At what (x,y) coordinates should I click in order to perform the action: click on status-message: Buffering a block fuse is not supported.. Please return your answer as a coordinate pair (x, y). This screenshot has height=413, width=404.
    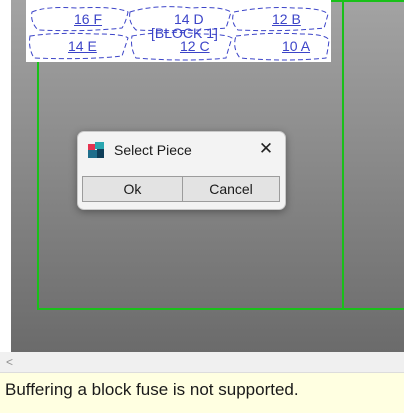
    Looking at the image, I should click on (152, 389).